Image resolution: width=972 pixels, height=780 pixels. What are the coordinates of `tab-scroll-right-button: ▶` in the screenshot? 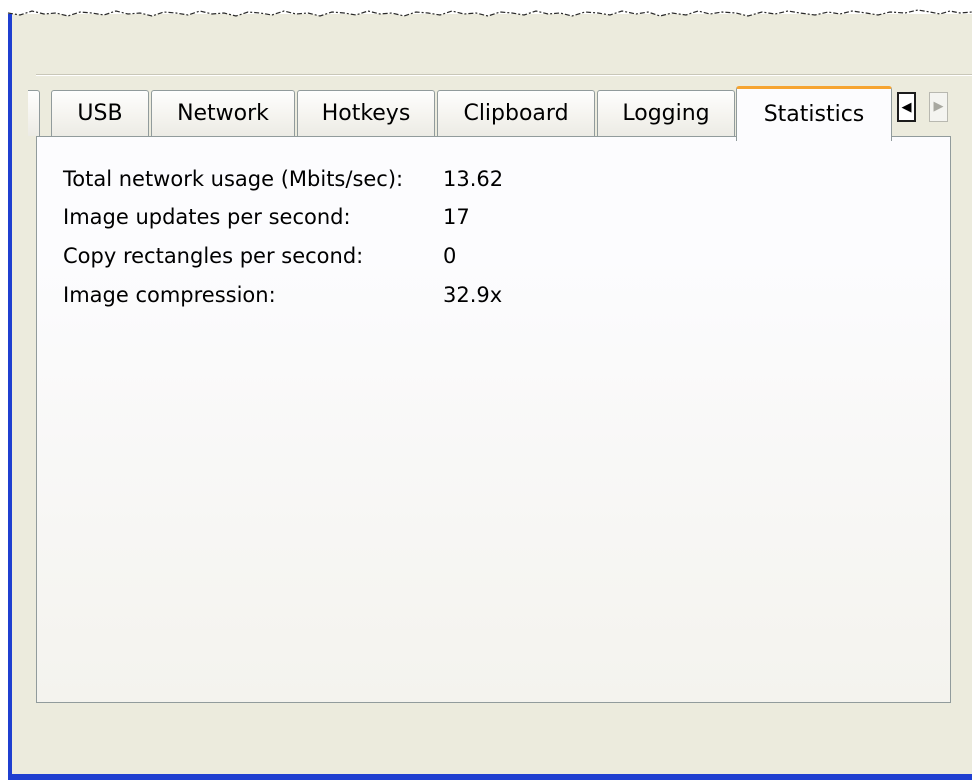 It's located at (938, 107).